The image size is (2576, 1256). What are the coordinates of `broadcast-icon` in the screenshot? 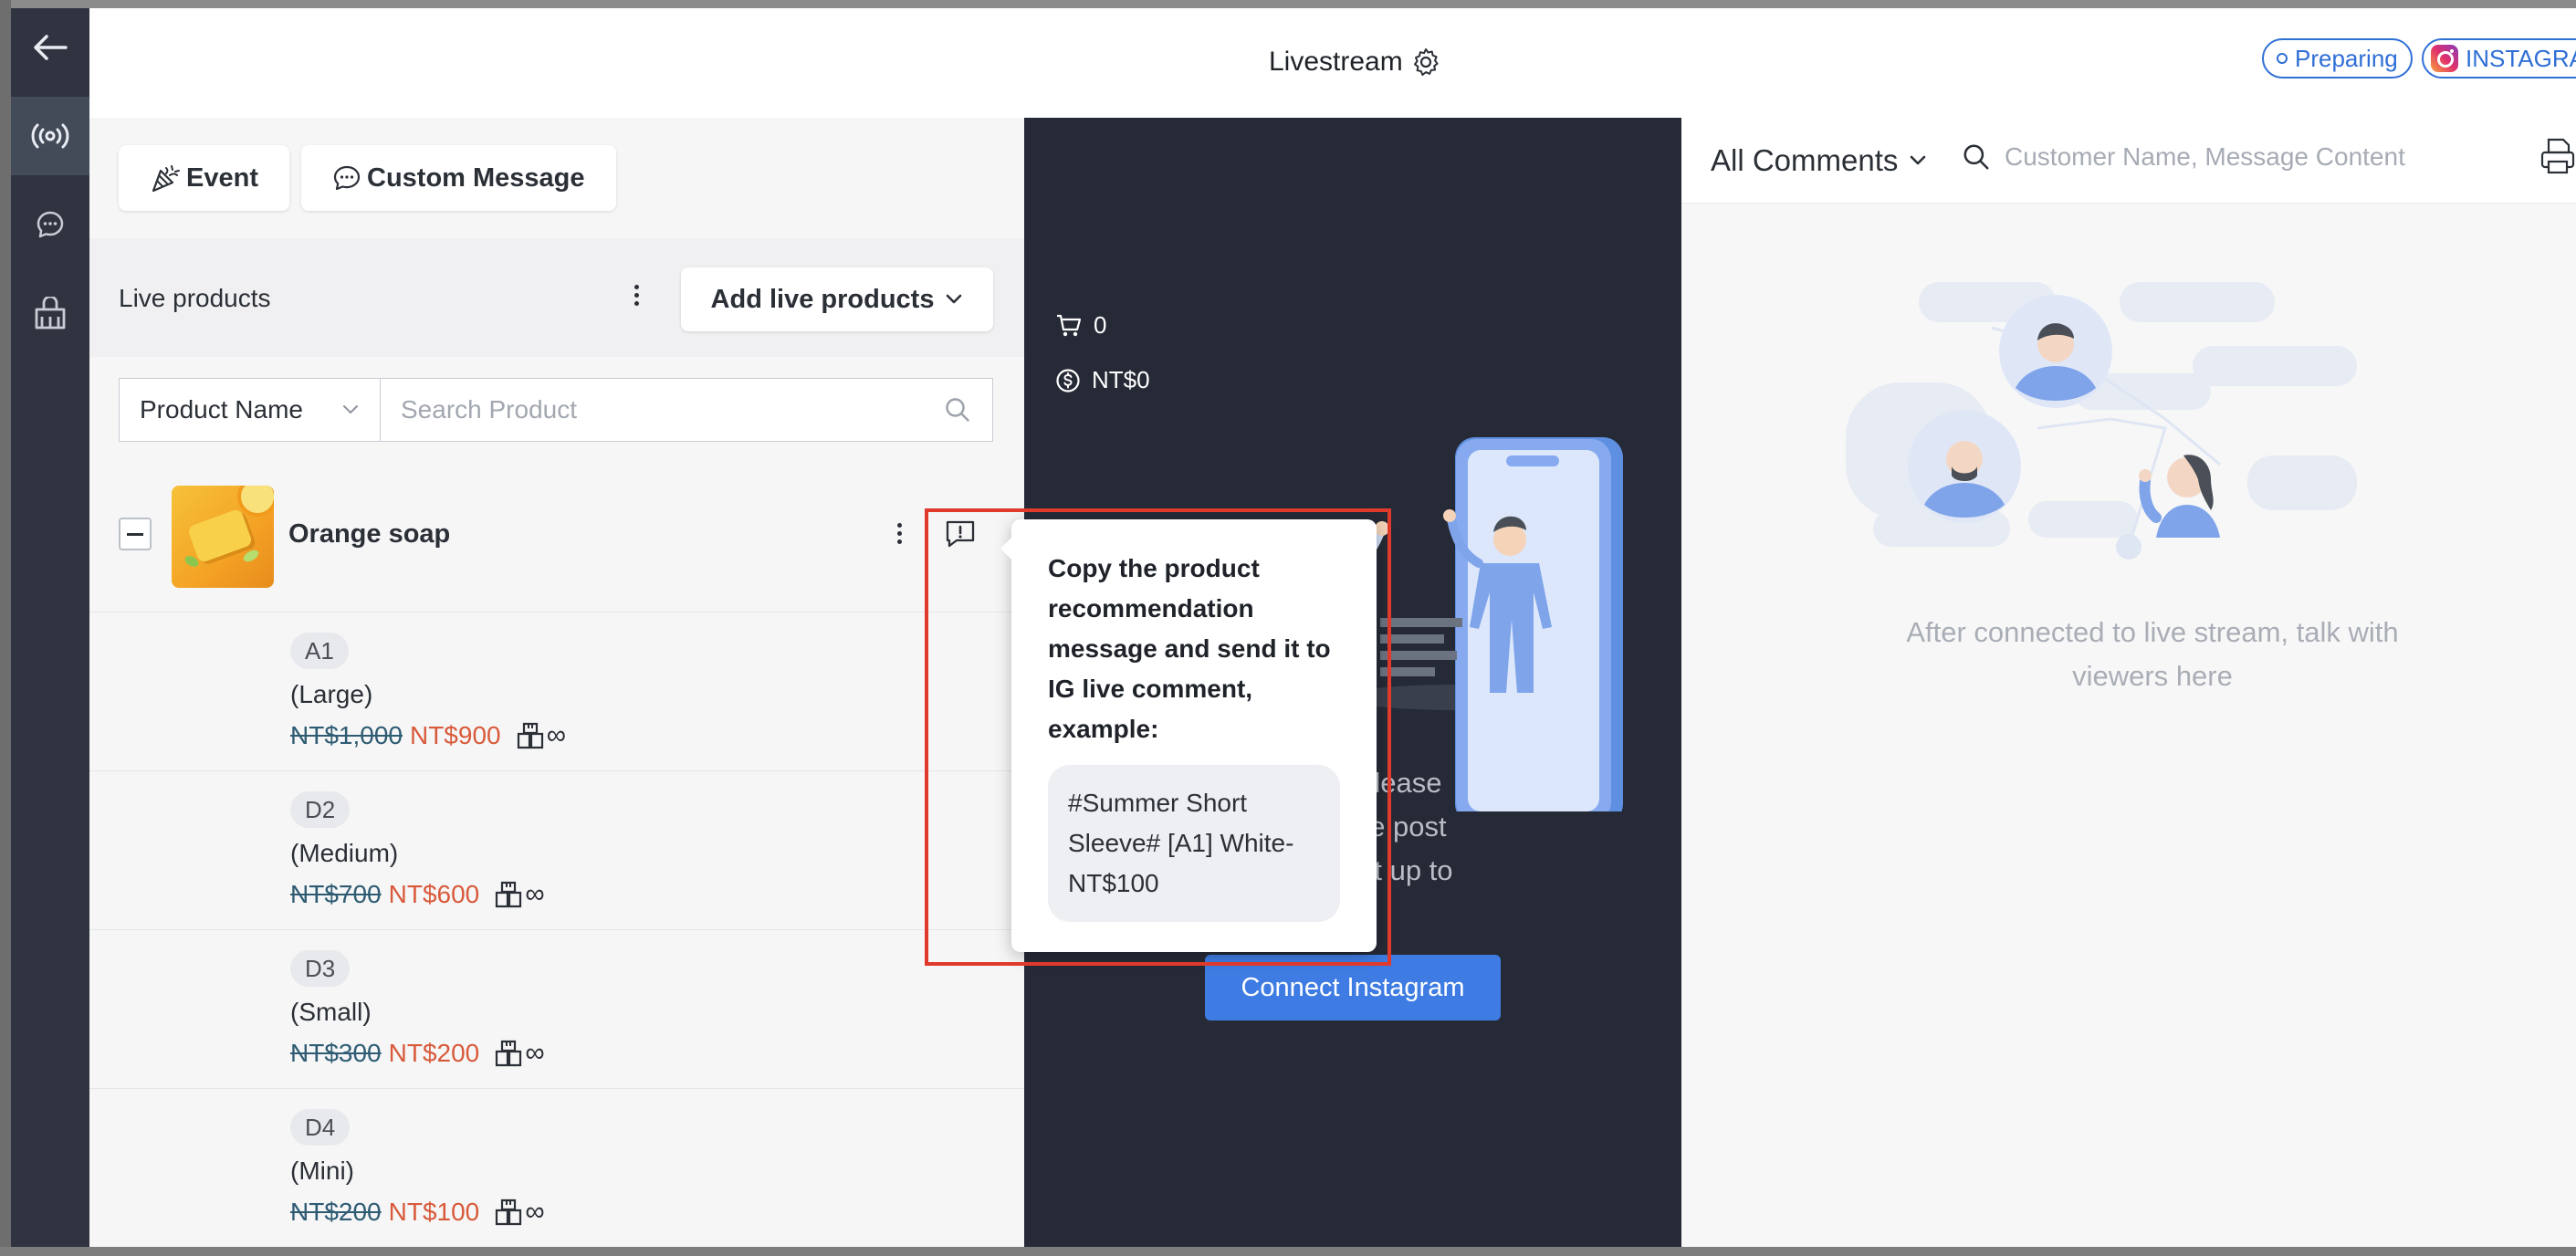 It's located at (50, 136).